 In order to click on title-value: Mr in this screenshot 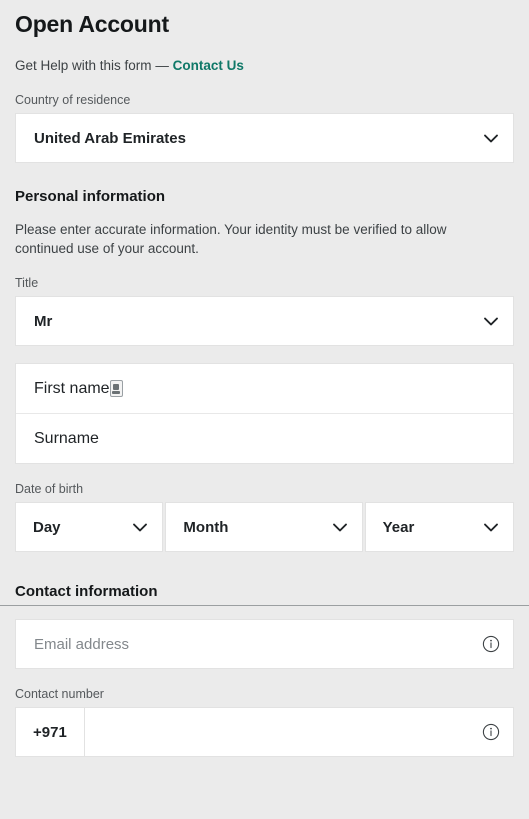, I will do `click(43, 321)`.